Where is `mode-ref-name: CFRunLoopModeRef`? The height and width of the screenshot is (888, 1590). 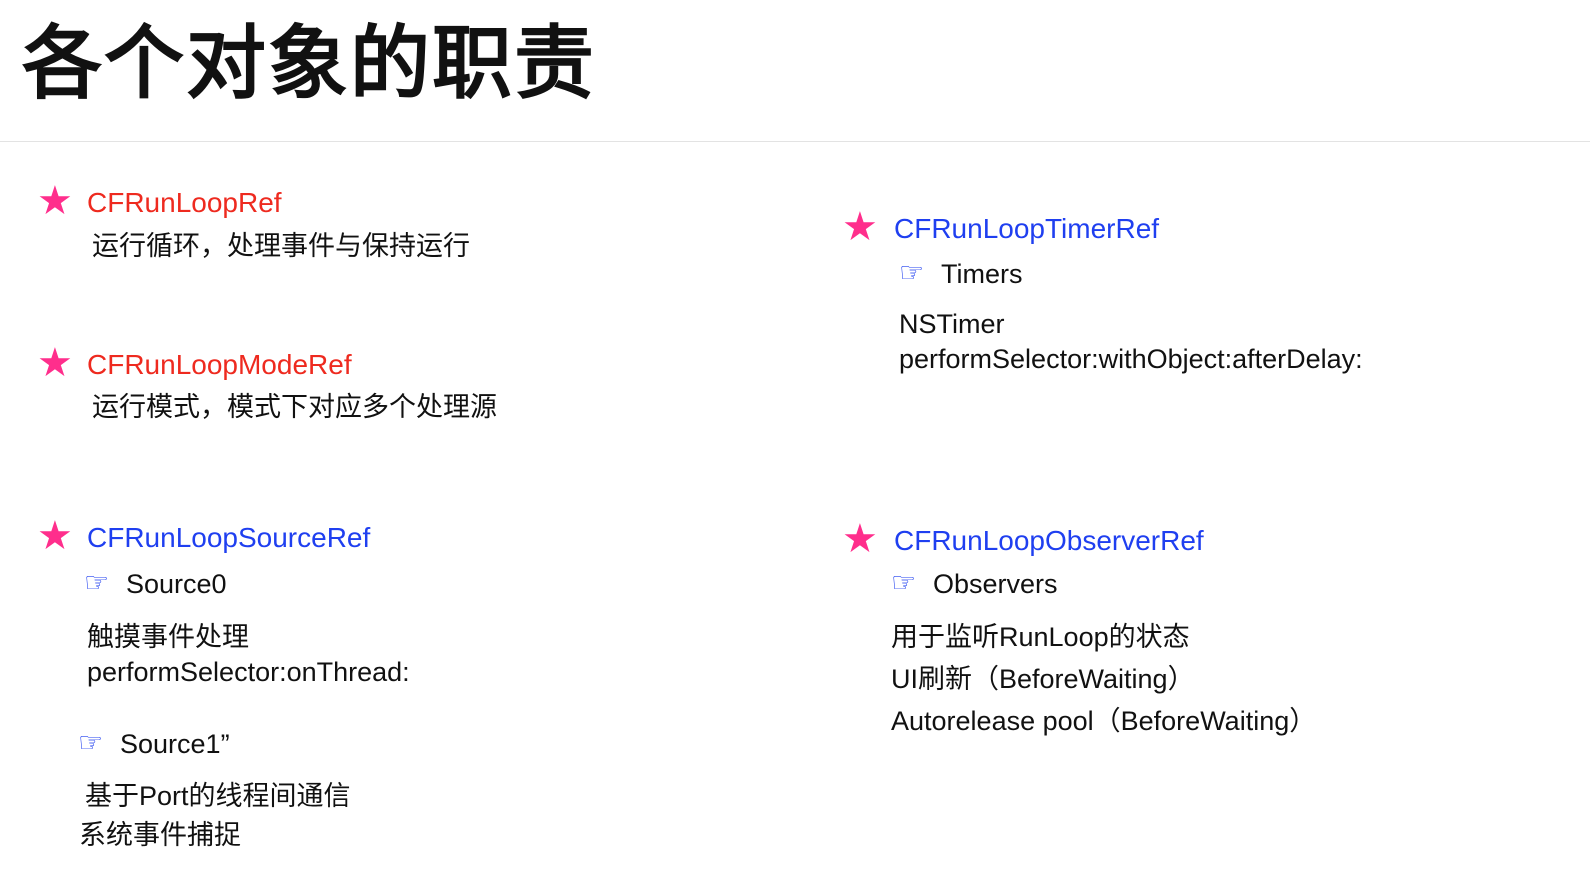
mode-ref-name: CFRunLoopModeRef is located at coordinates (219, 364).